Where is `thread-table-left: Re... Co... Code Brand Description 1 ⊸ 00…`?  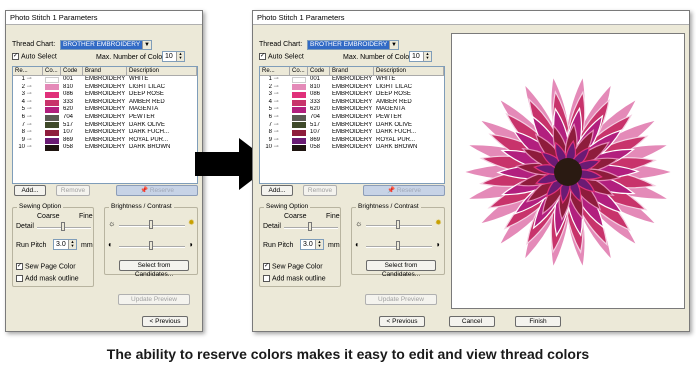
thread-table-left: Re... Co... Code Brand Description 1 ⊸ 00… is located at coordinates (105, 125).